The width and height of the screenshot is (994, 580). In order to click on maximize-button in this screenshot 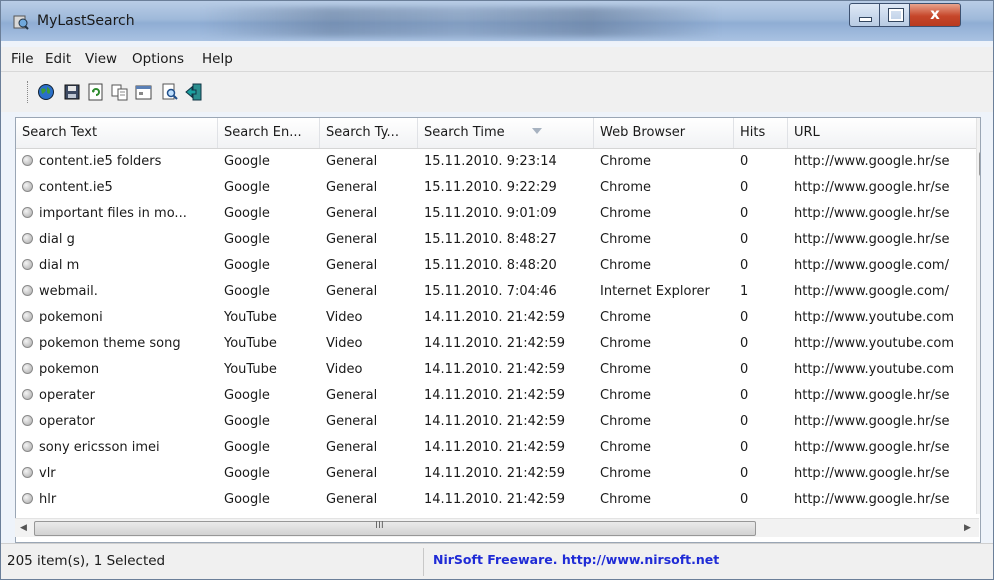, I will do `click(895, 15)`.